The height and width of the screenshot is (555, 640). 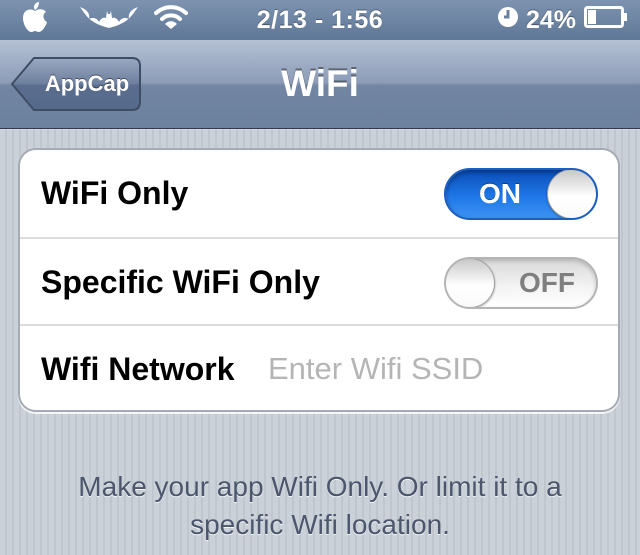 What do you see at coordinates (500, 193) in the screenshot?
I see `wifi-only-toggle-state: ON` at bounding box center [500, 193].